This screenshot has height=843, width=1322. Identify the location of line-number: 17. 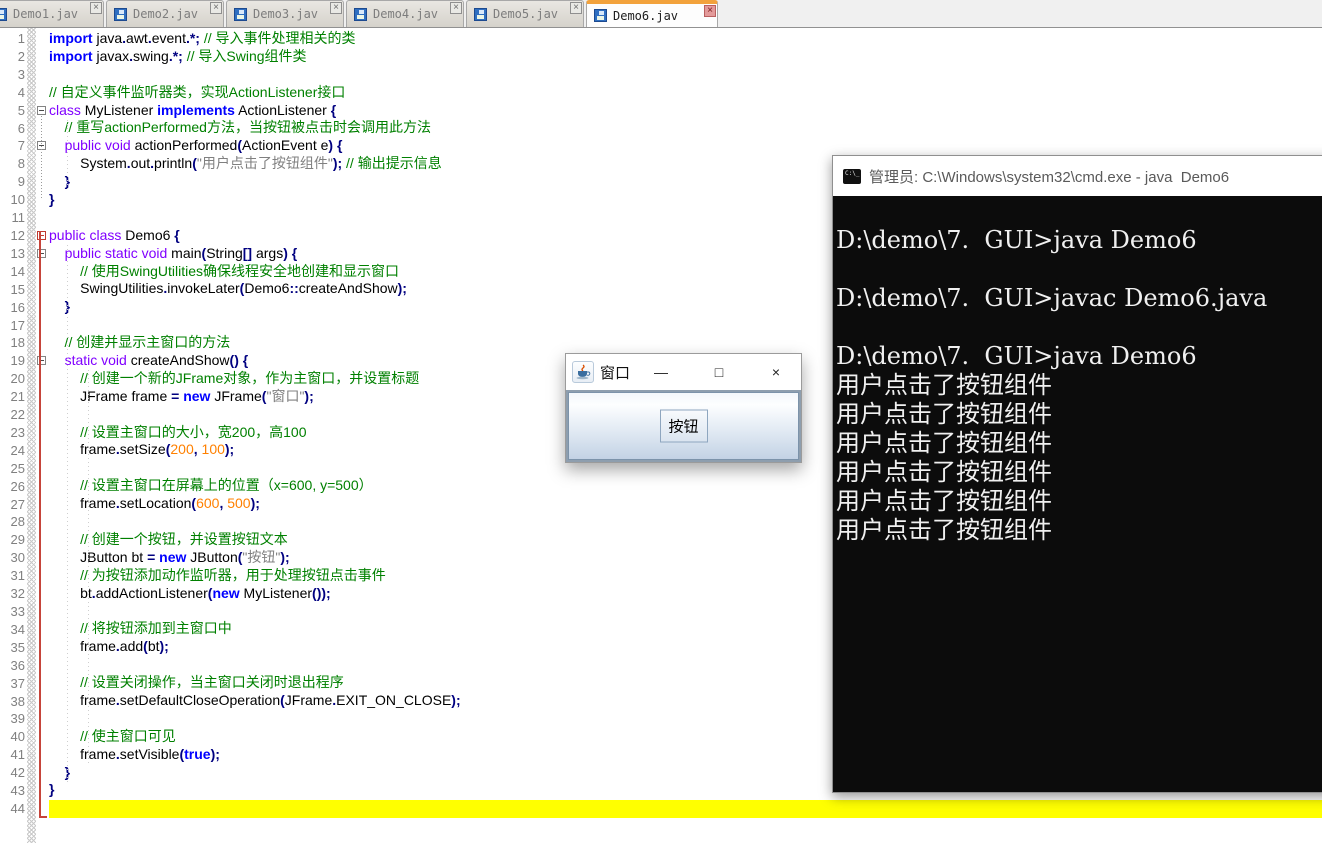
(17, 325).